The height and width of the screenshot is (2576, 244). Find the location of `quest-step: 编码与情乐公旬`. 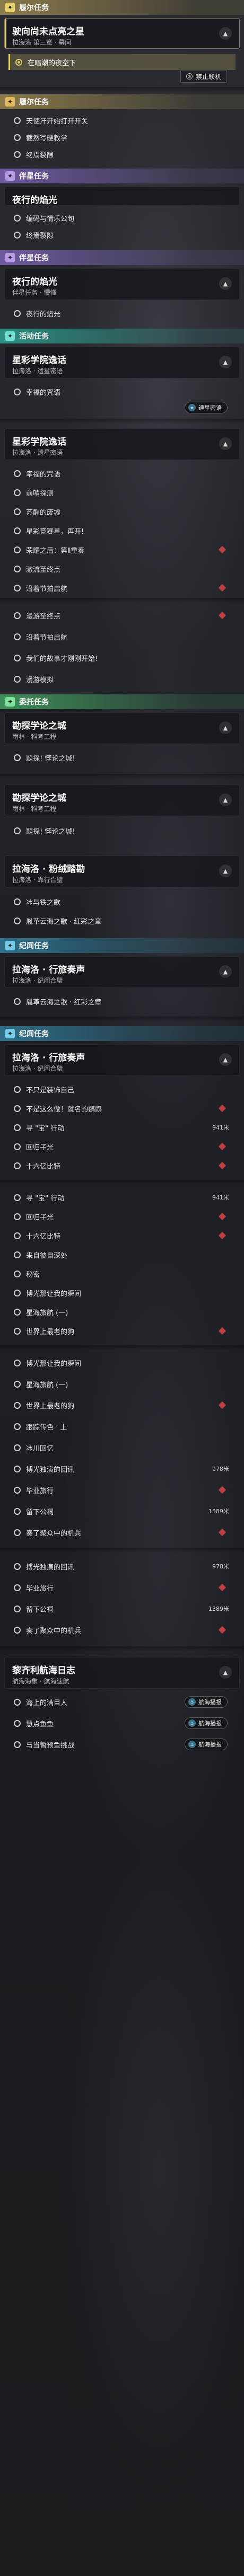

quest-step: 编码与情乐公旬 is located at coordinates (122, 218).